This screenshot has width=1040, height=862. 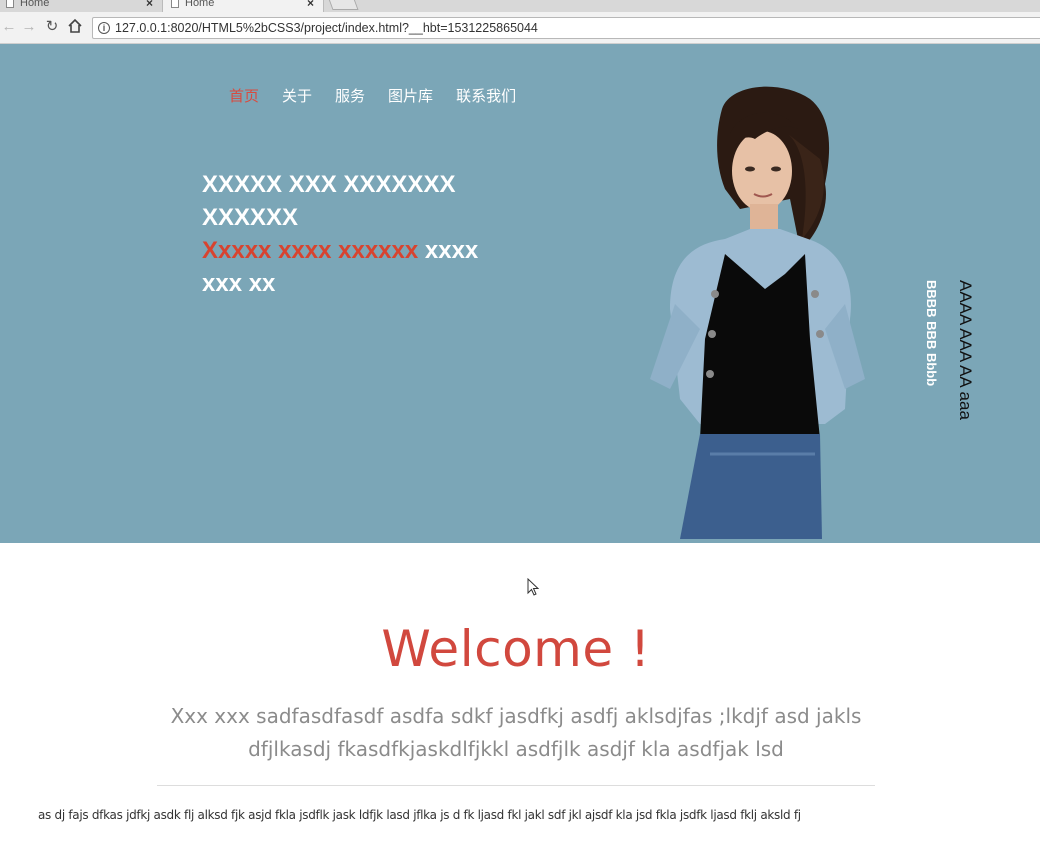 What do you see at coordinates (516, 649) in the screenshot?
I see `welcome-heading: Welcome !` at bounding box center [516, 649].